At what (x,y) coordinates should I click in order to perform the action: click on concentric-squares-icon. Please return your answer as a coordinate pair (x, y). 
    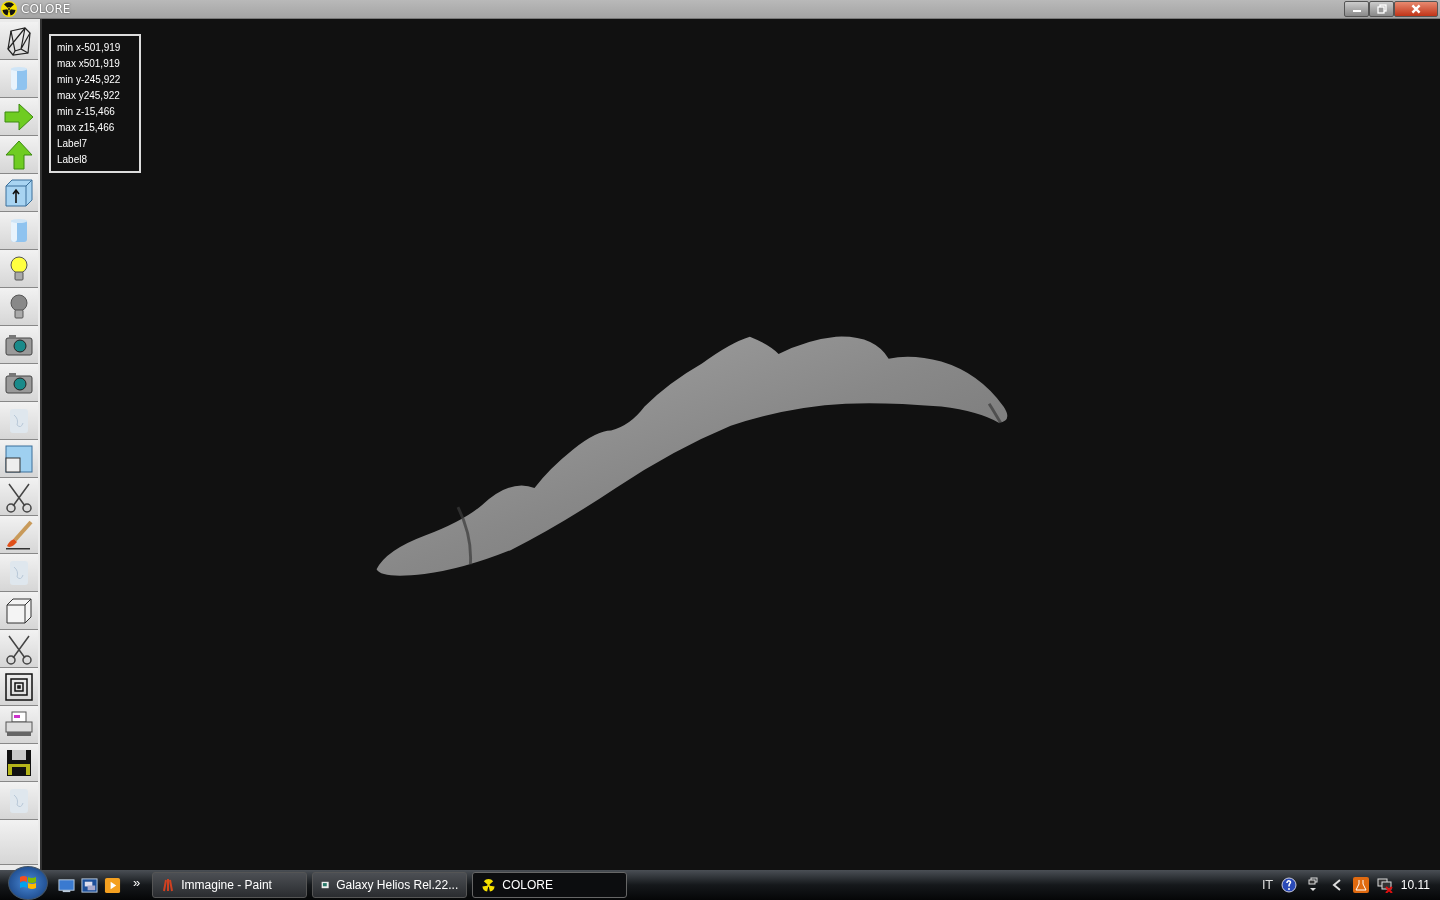
    Looking at the image, I should click on (19, 686).